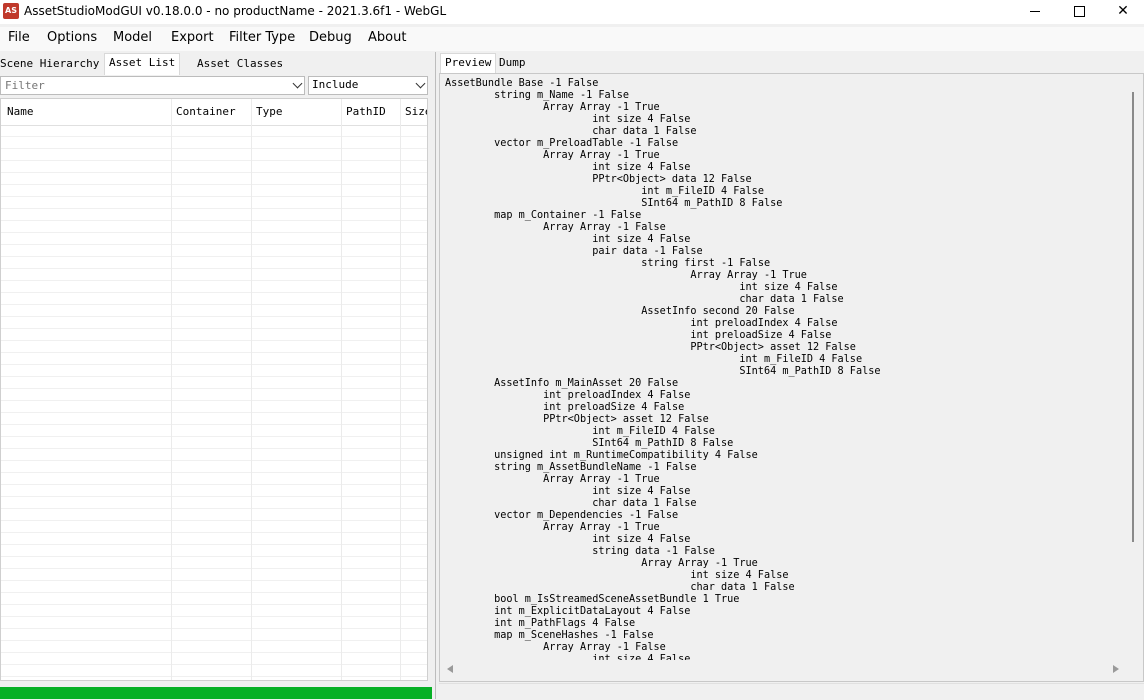 Image resolution: width=1144 pixels, height=700 pixels. Describe the element at coordinates (51, 64) in the screenshot. I see `tab-scene-hierarchy: Scene Hierarchy` at that location.